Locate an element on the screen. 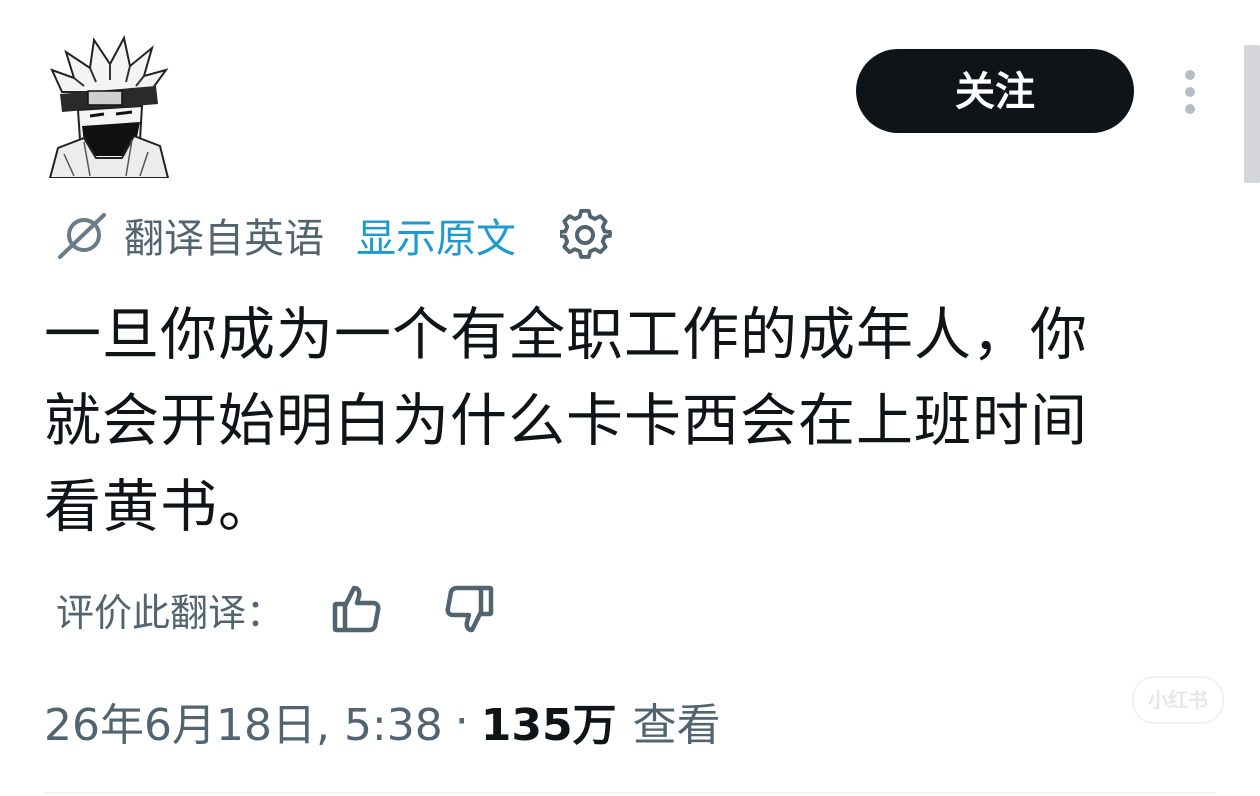 The image size is (1260, 796). author-avatar is located at coordinates (108, 104).